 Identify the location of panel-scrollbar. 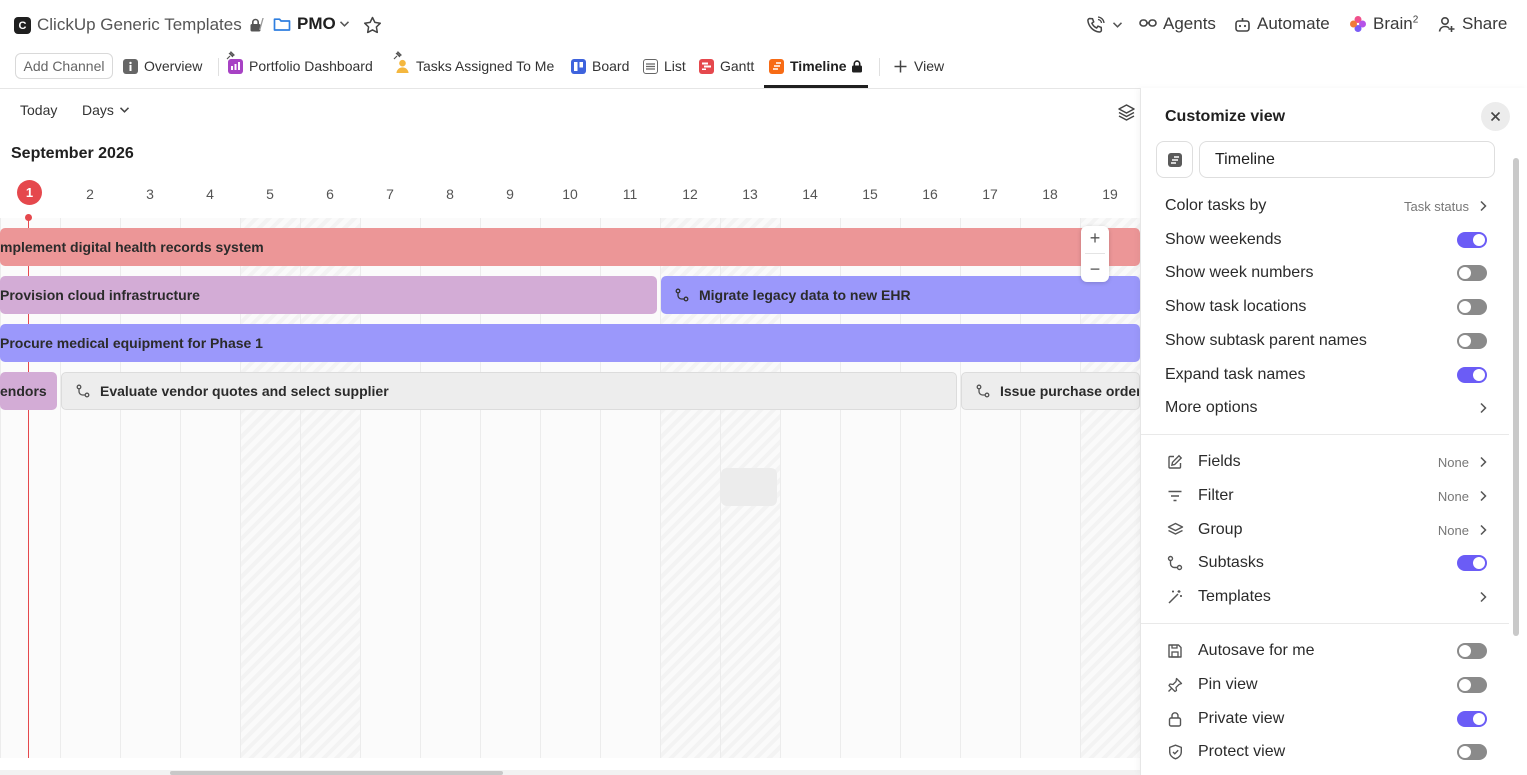
(1516, 397).